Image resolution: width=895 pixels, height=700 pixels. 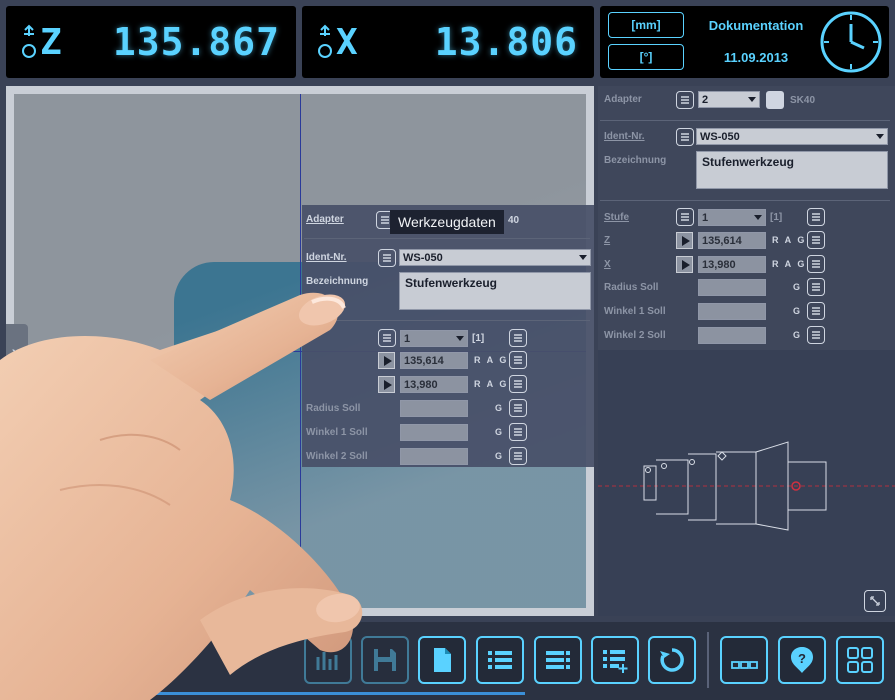 I want to click on radius-field, so click(x=732, y=287).